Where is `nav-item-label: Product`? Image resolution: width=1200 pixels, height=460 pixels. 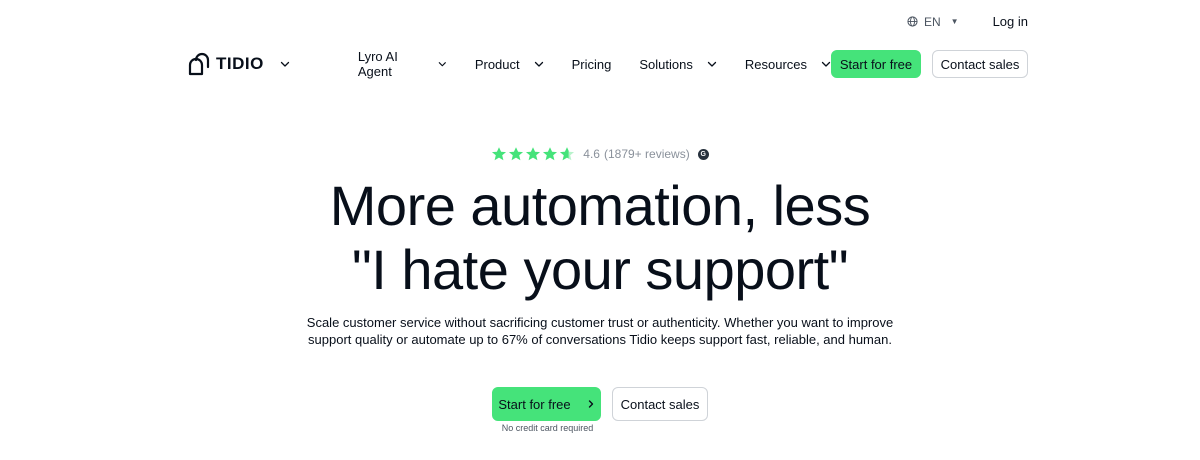 nav-item-label: Product is located at coordinates (497, 64).